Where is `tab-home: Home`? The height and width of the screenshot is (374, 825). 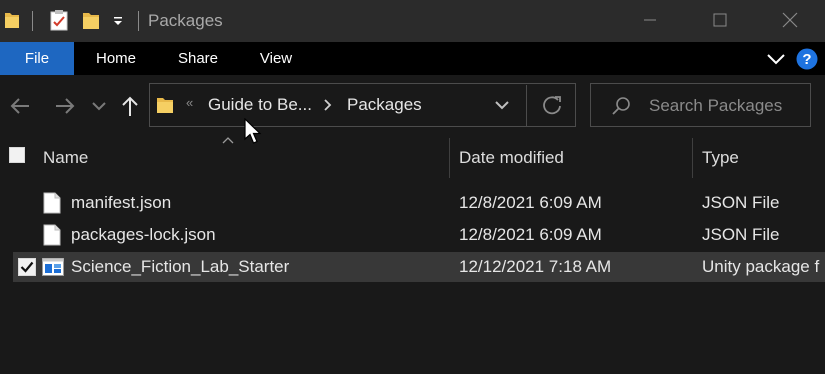
tab-home: Home is located at coordinates (116, 58).